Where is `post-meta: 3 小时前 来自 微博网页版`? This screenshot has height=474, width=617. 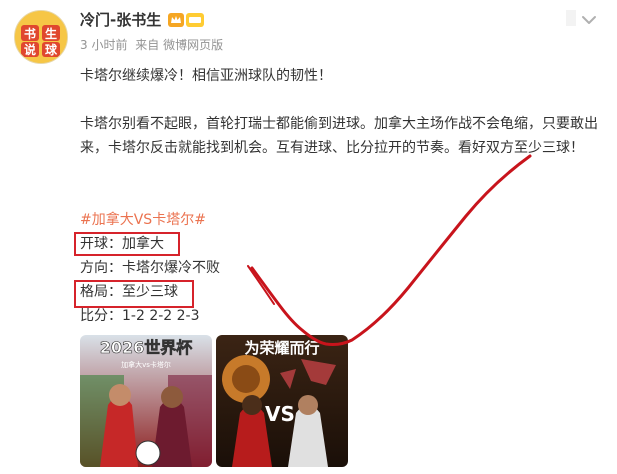
post-meta: 3 小时前 来自 微博网页版 is located at coordinates (153, 45).